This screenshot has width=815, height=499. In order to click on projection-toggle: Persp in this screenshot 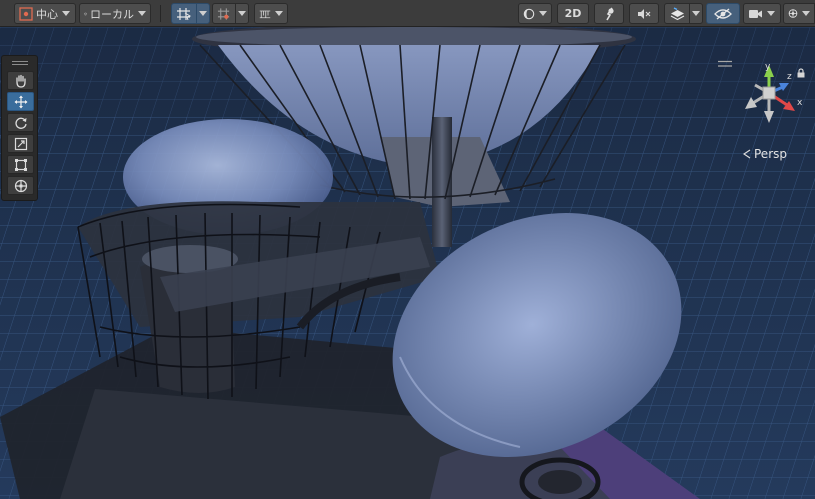, I will do `click(765, 154)`.